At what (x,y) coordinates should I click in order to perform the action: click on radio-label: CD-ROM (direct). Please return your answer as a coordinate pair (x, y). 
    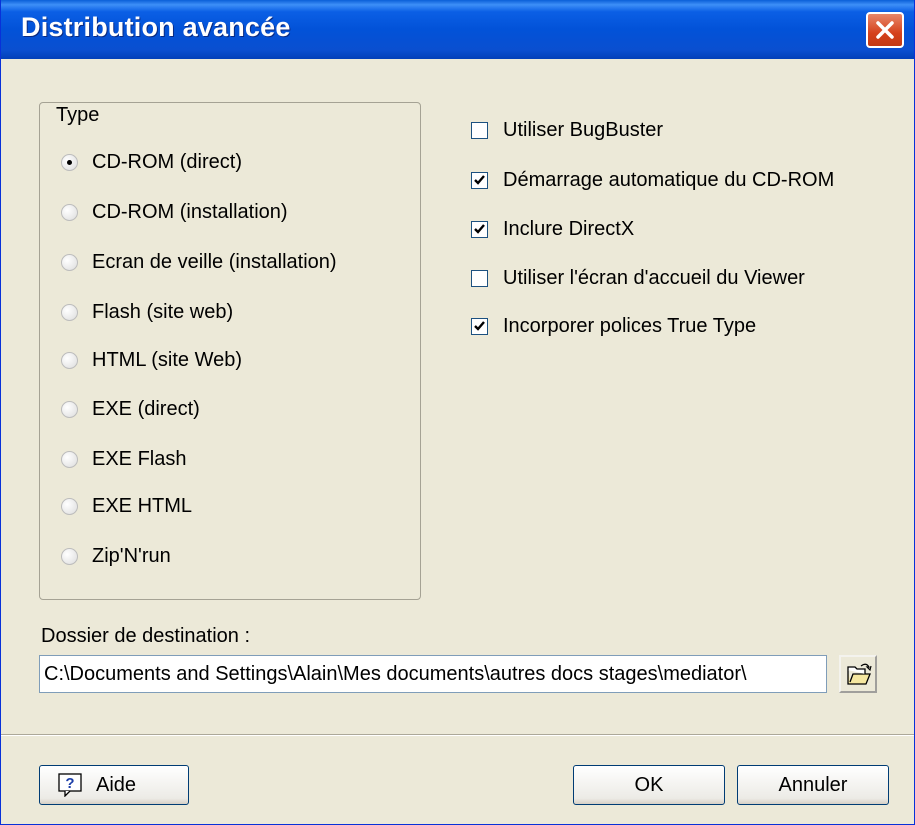
    Looking at the image, I should click on (167, 161).